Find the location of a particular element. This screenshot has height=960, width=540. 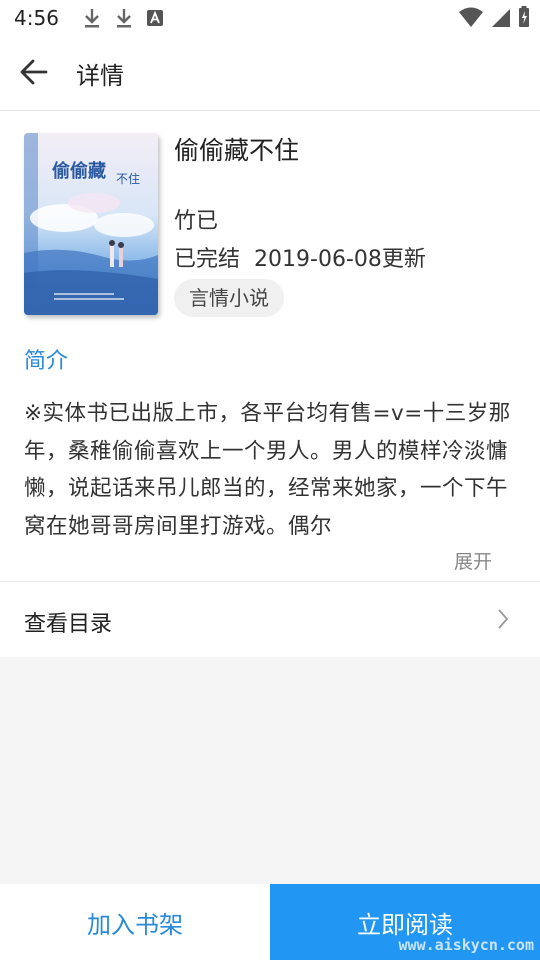

app-bar: 详情 is located at coordinates (270, 73).